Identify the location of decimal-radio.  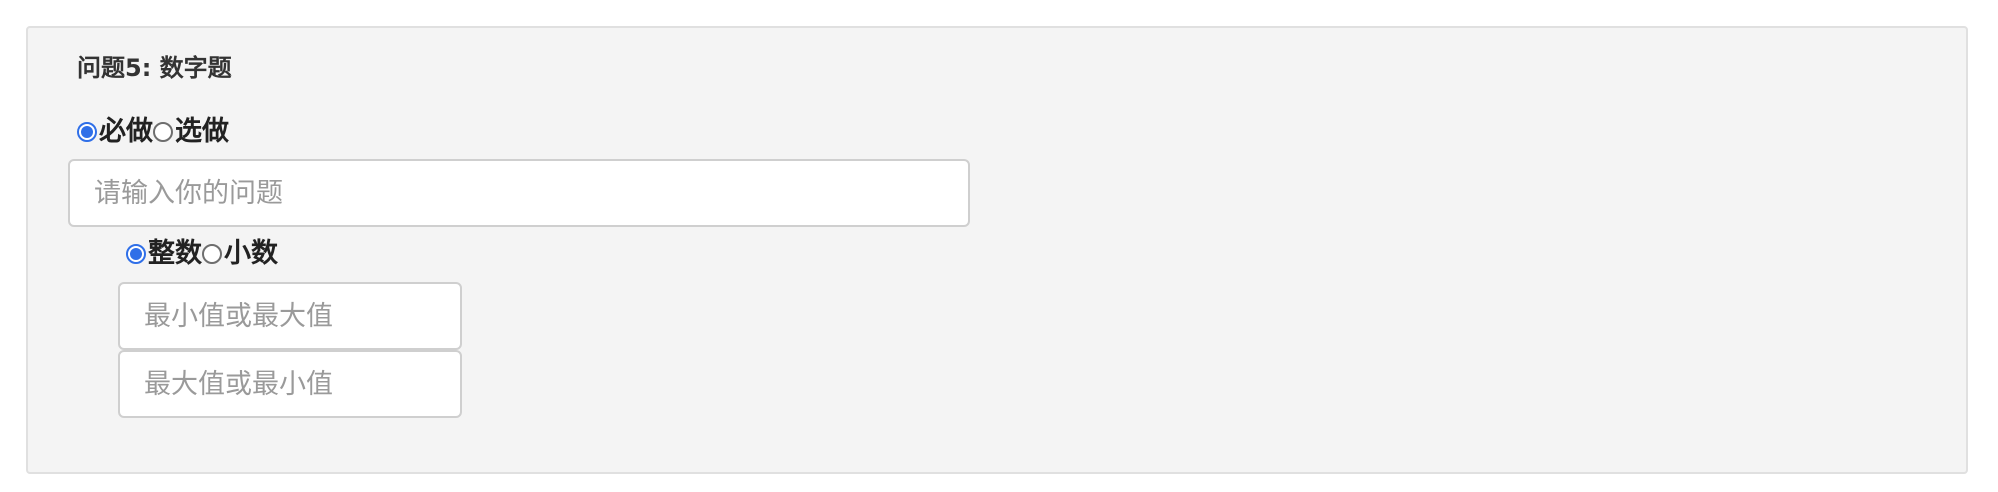
(212, 254).